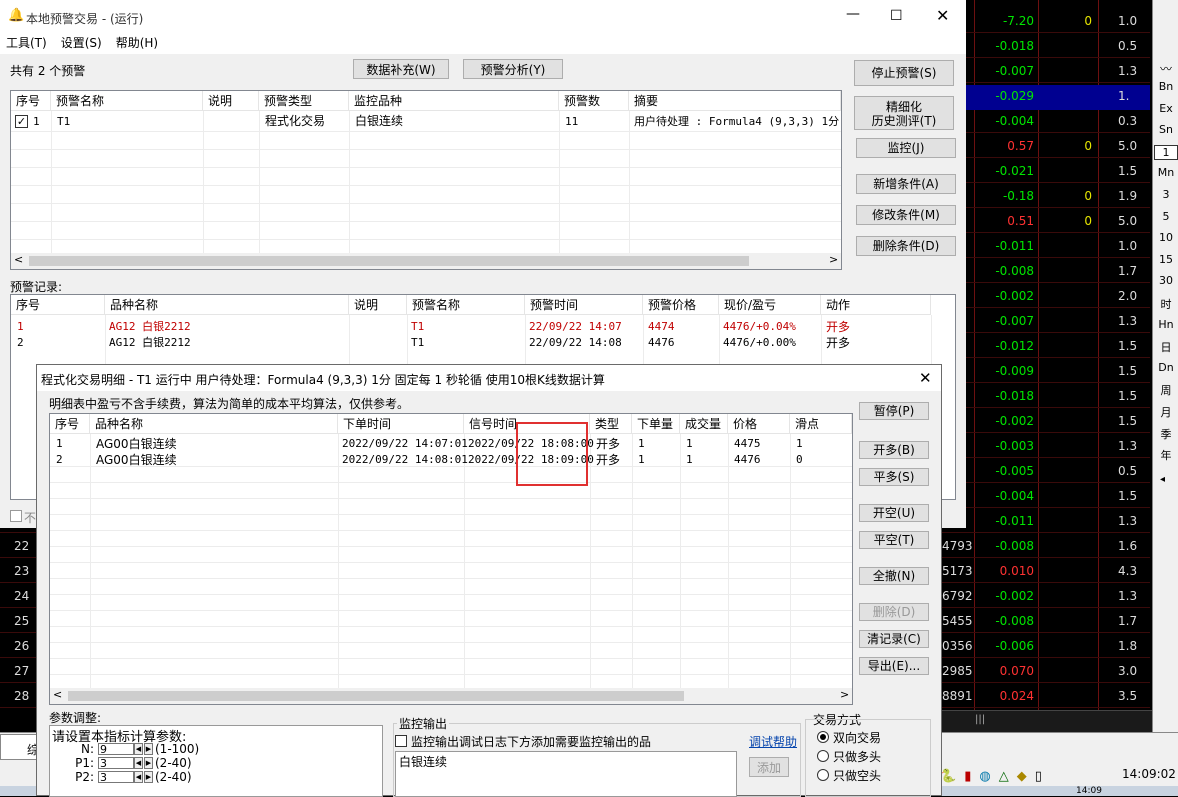 Image resolution: width=1178 pixels, height=797 pixels. Describe the element at coordinates (584, 305) in the screenshot. I see `col-header: 预警时间` at that location.